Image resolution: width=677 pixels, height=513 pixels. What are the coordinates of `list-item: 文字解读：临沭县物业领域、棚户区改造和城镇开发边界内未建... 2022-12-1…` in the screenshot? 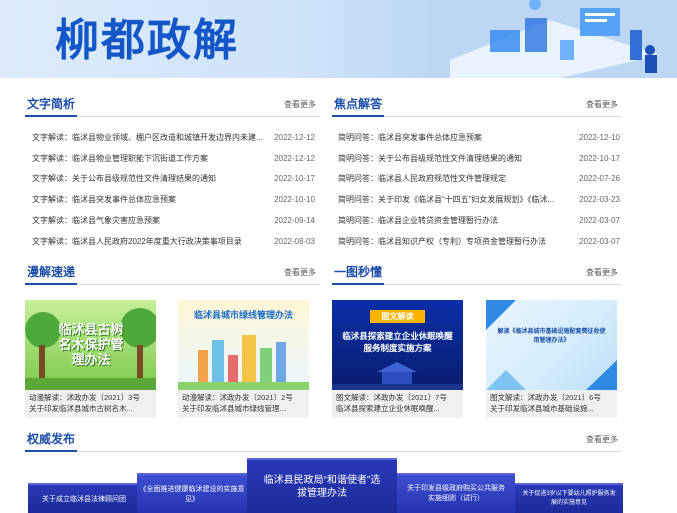 It's located at (173, 137).